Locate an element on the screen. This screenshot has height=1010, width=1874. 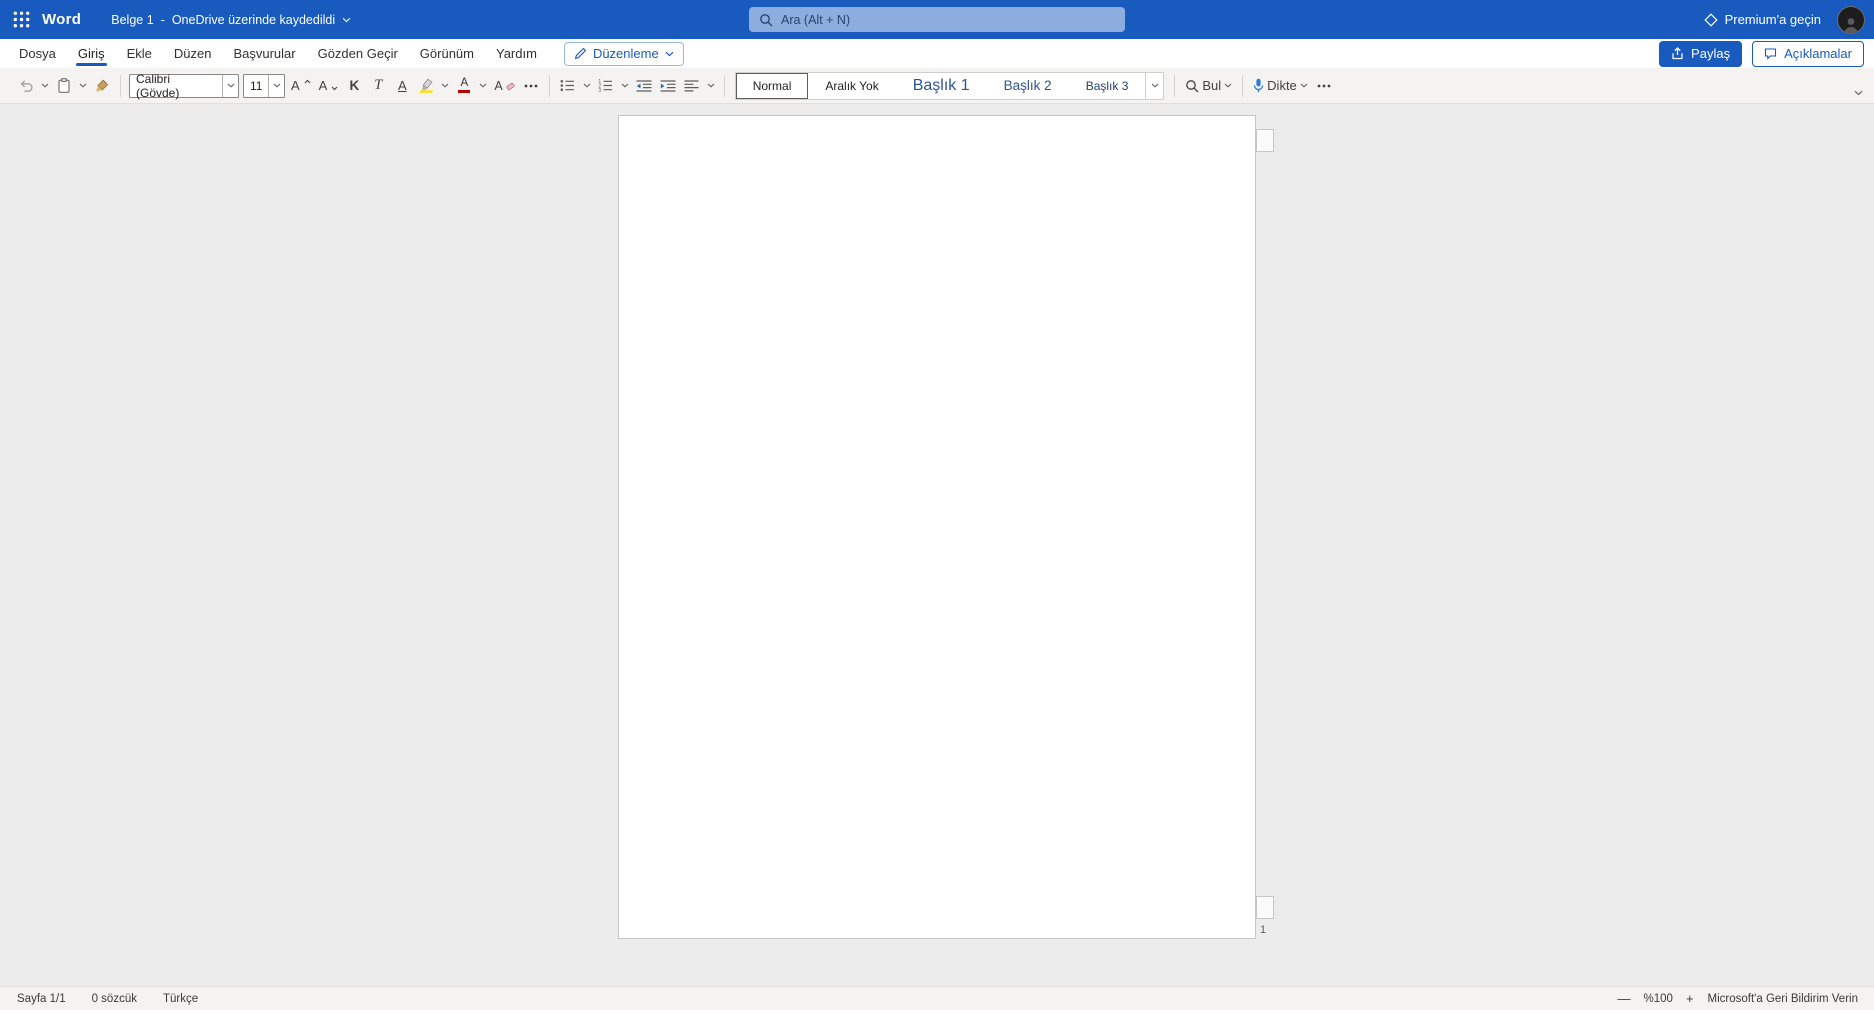
style-heading-1: Başlık 1 is located at coordinates (941, 86).